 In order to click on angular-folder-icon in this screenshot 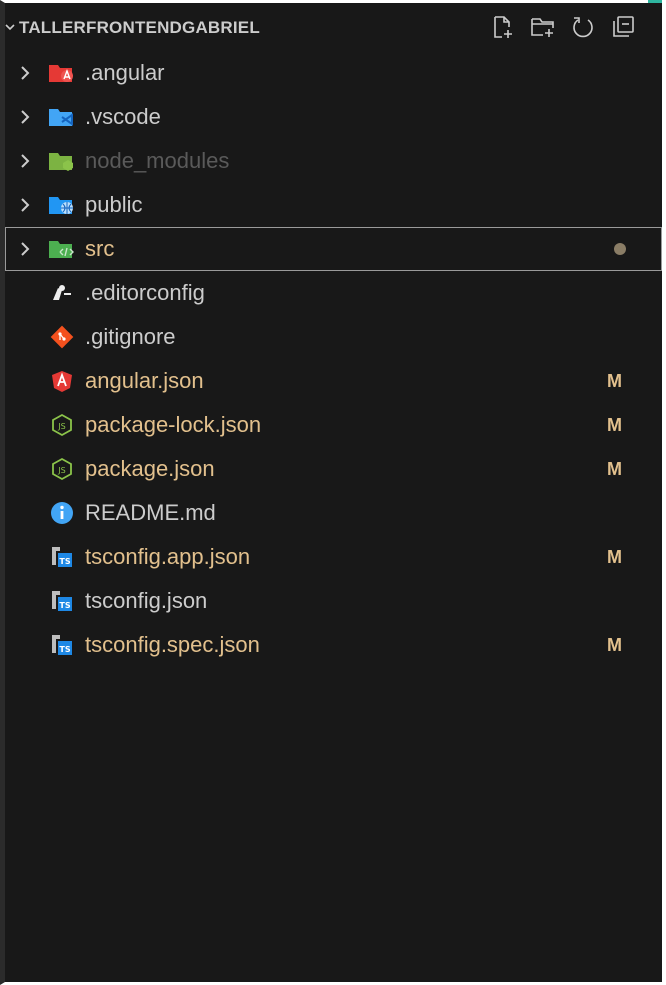, I will do `click(62, 73)`.